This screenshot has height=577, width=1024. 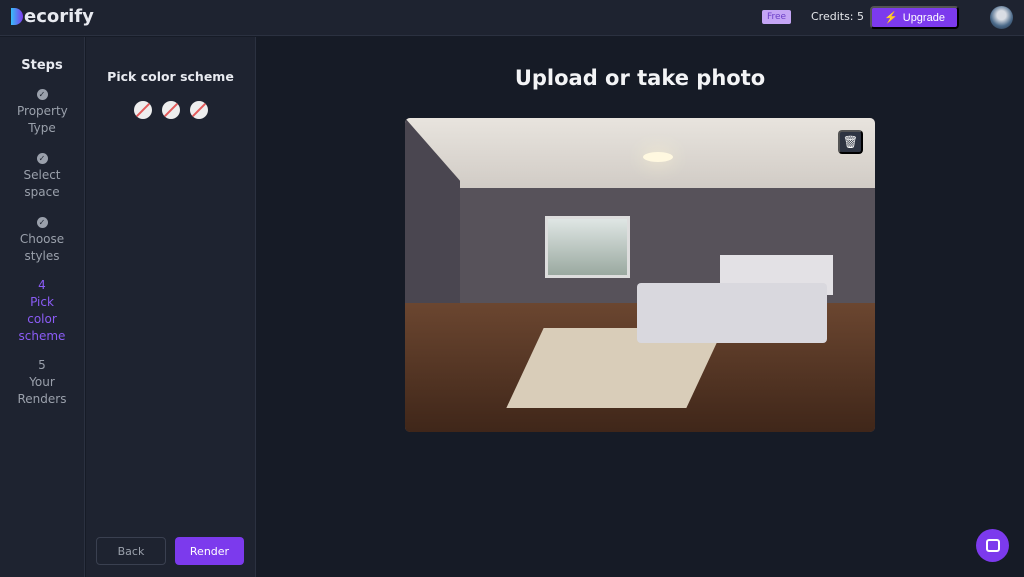 What do you see at coordinates (42, 65) in the screenshot?
I see `steps-title: Steps` at bounding box center [42, 65].